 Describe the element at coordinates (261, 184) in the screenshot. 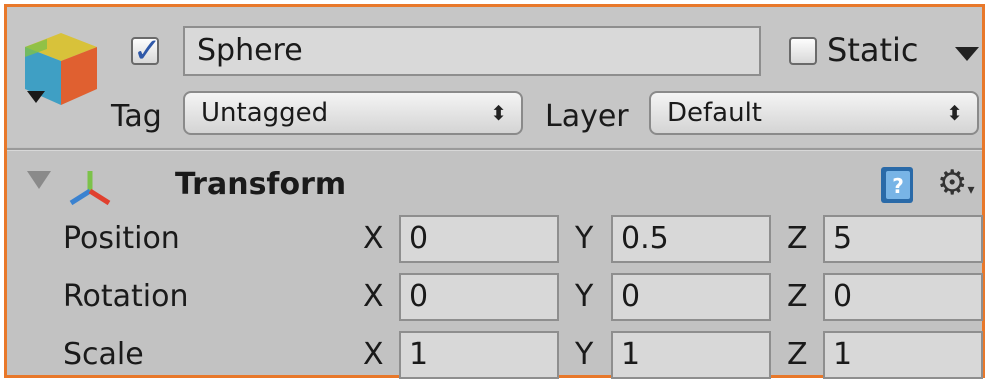

I see `component-title: Transform` at that location.